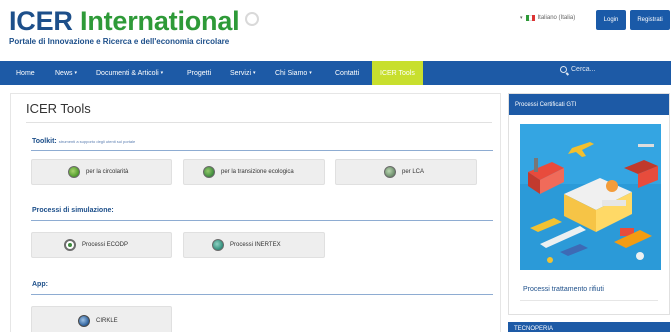 The image size is (671, 332). I want to click on login-button: Login, so click(611, 20).